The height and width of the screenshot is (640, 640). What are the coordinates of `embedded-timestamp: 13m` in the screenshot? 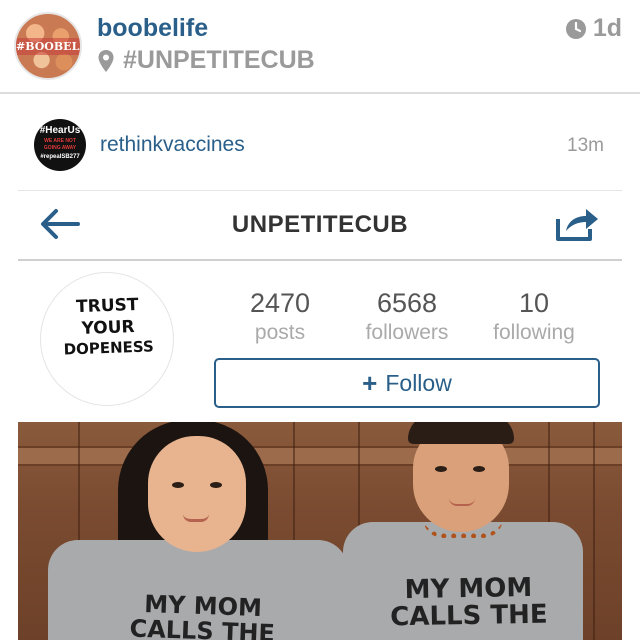 It's located at (585, 145).